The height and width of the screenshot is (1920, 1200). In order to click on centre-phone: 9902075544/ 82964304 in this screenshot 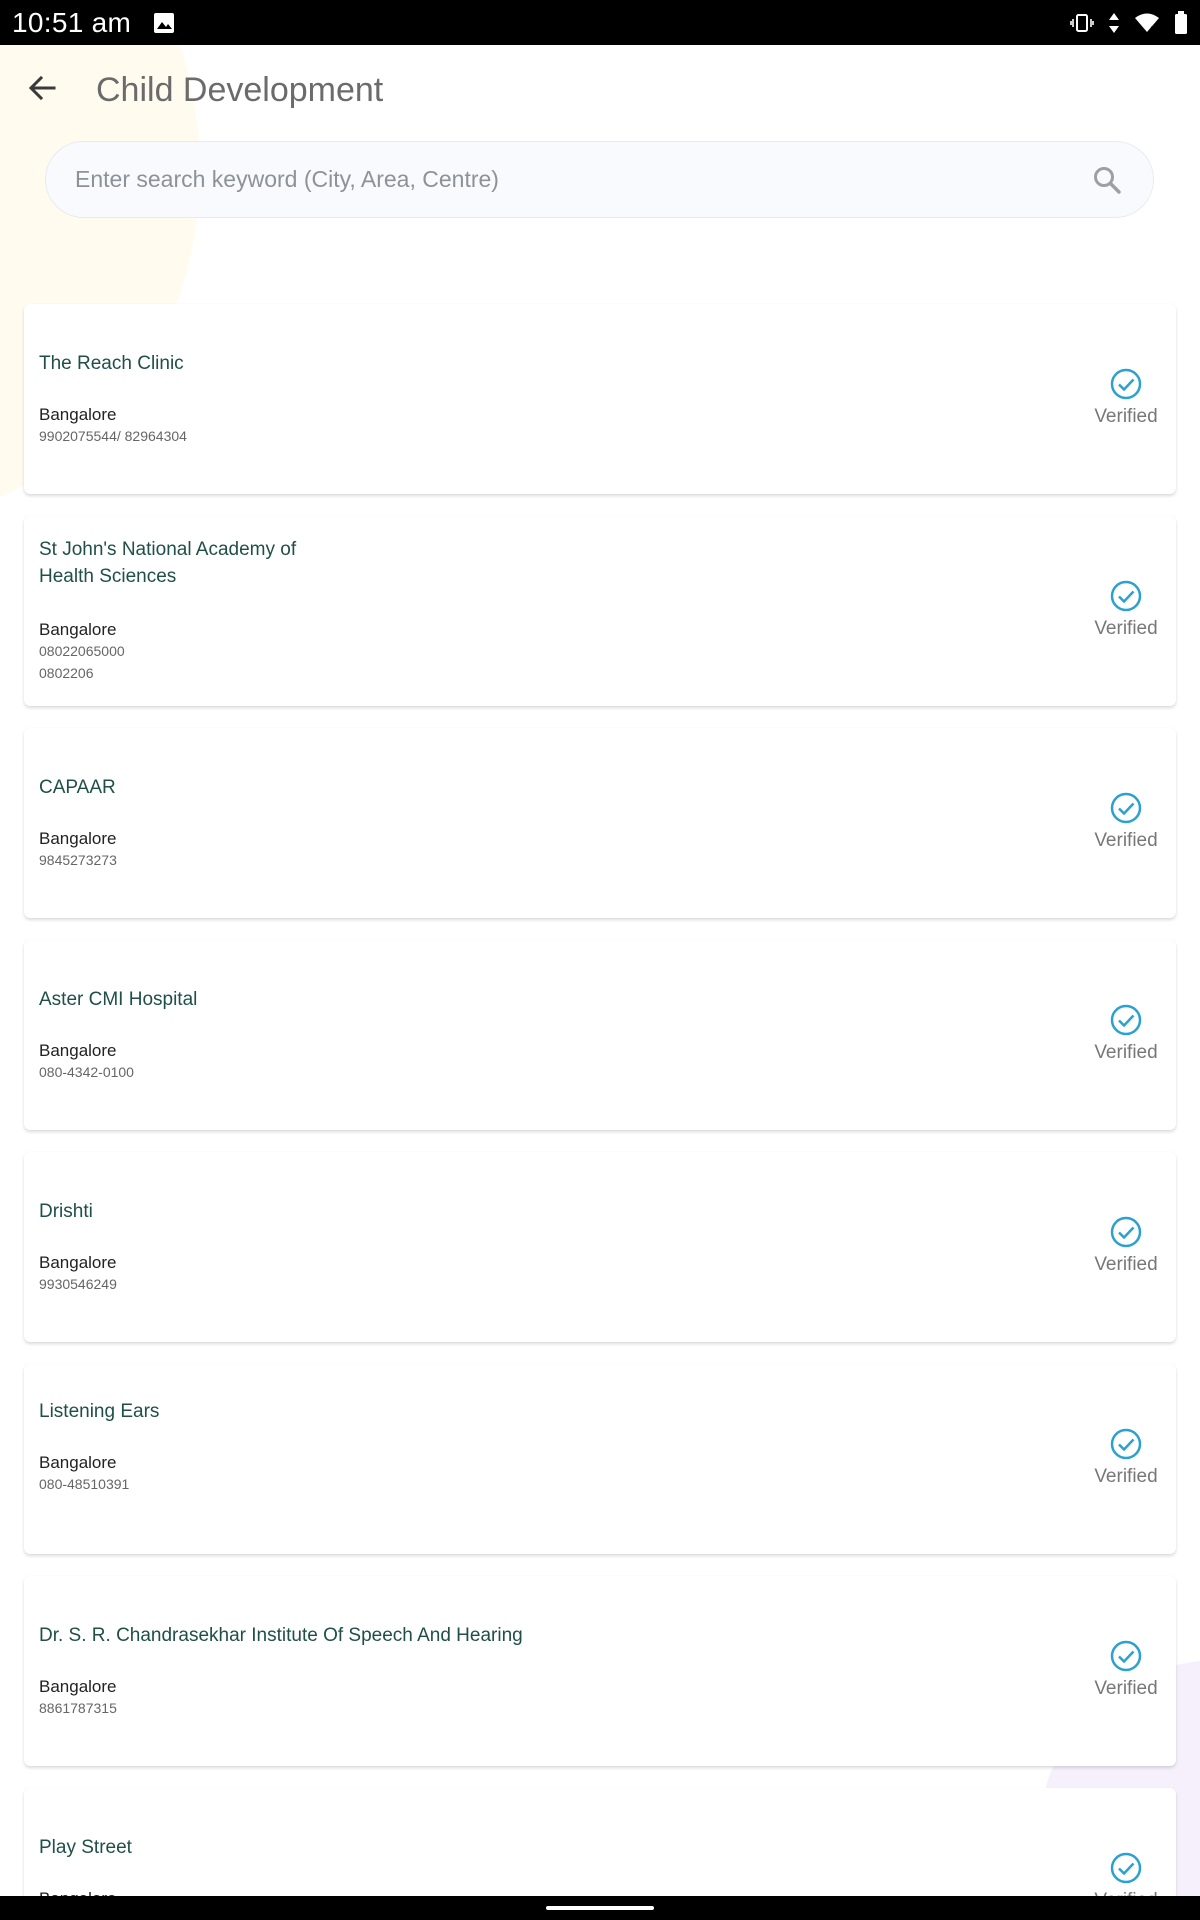, I will do `click(113, 436)`.